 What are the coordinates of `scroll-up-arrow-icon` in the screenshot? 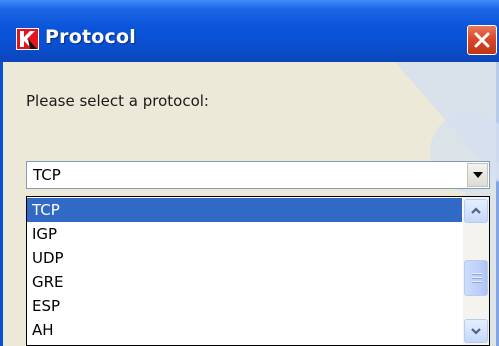 It's located at (476, 210).